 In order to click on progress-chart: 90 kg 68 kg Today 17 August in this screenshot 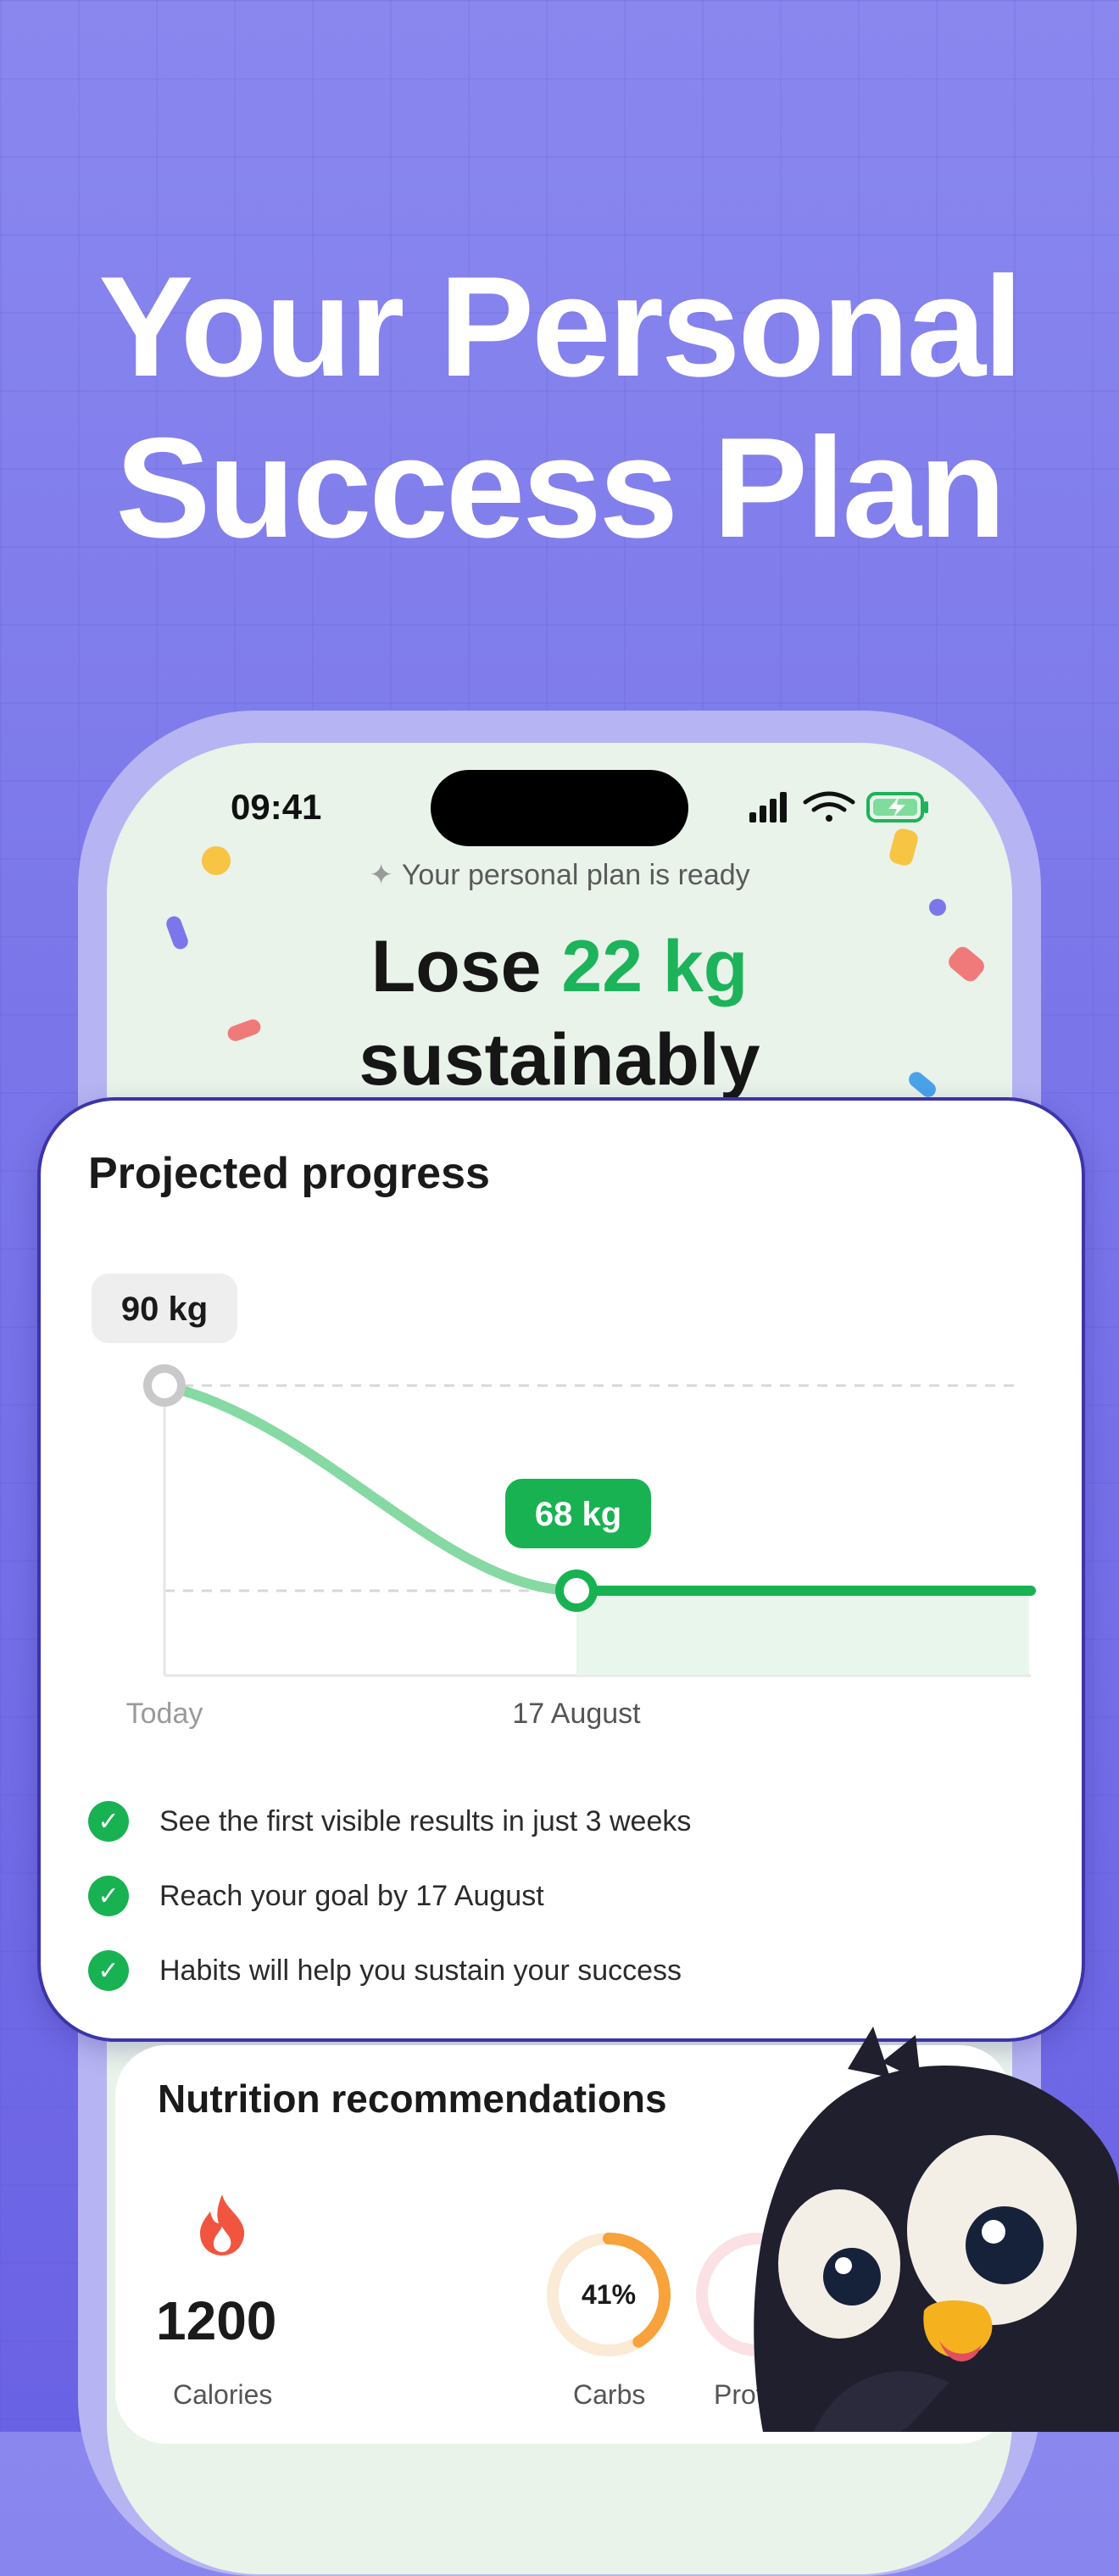, I will do `click(564, 1502)`.